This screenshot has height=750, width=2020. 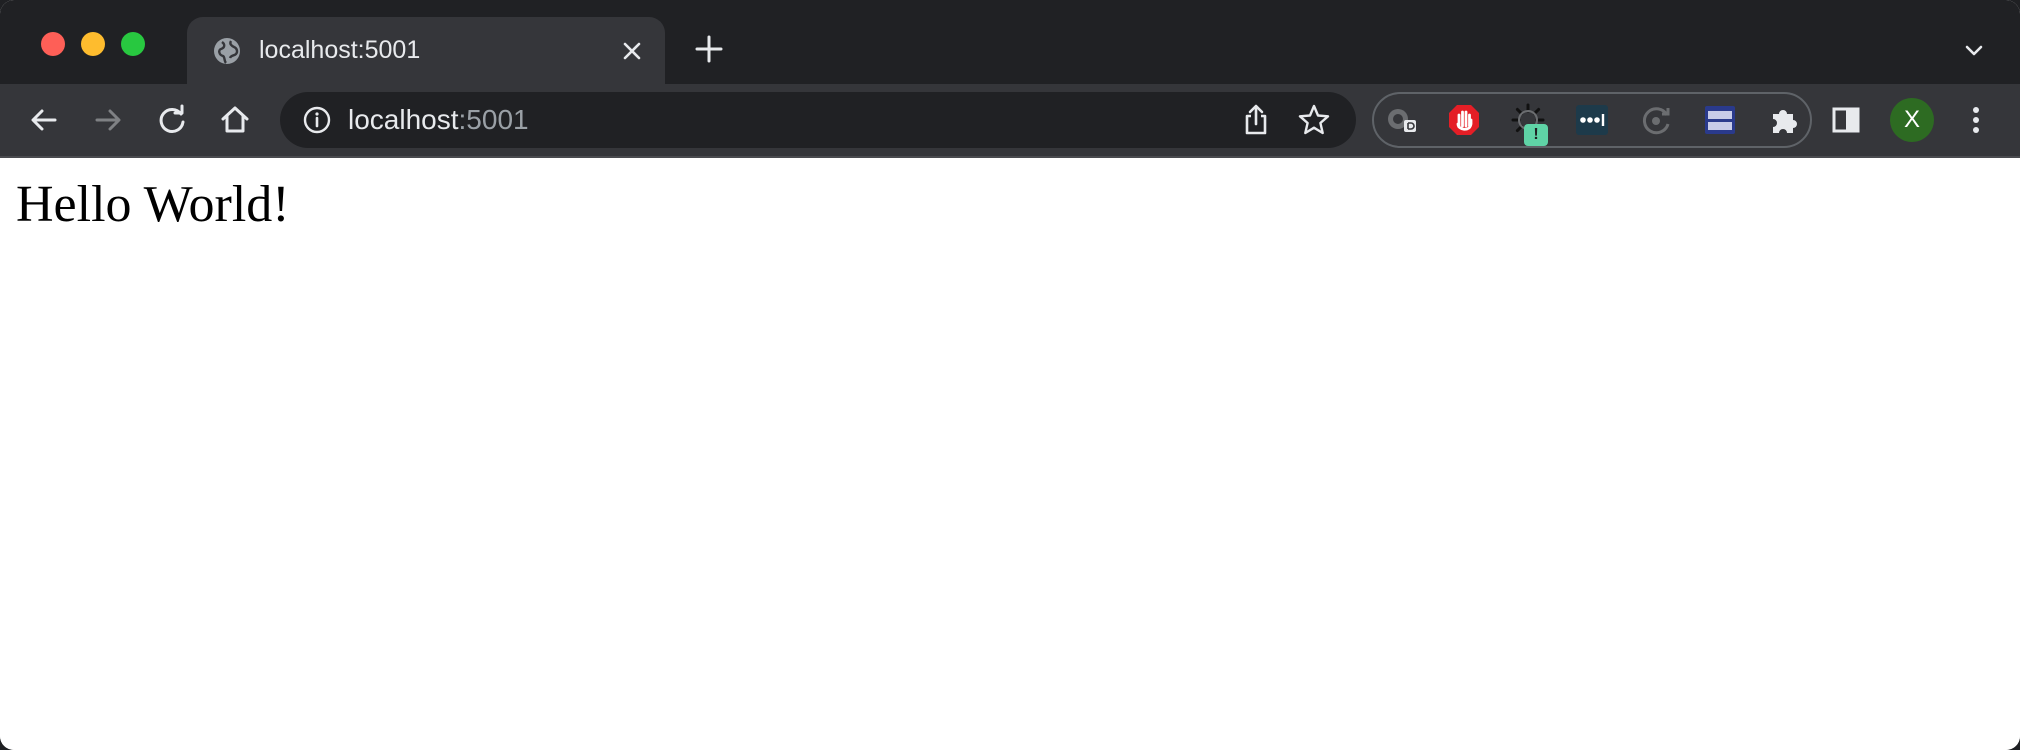 What do you see at coordinates (1402, 120) in the screenshot?
I see `grammar-extension-icon` at bounding box center [1402, 120].